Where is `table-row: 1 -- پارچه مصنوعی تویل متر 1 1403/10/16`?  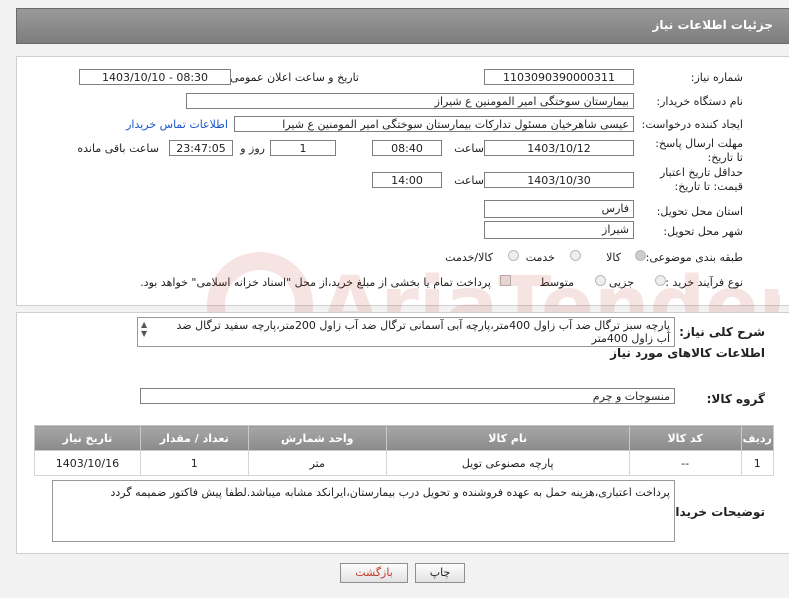
table-row: 1 -- پارچه مصنوعی تویل متر 1 1403/10/16 is located at coordinates (404, 463).